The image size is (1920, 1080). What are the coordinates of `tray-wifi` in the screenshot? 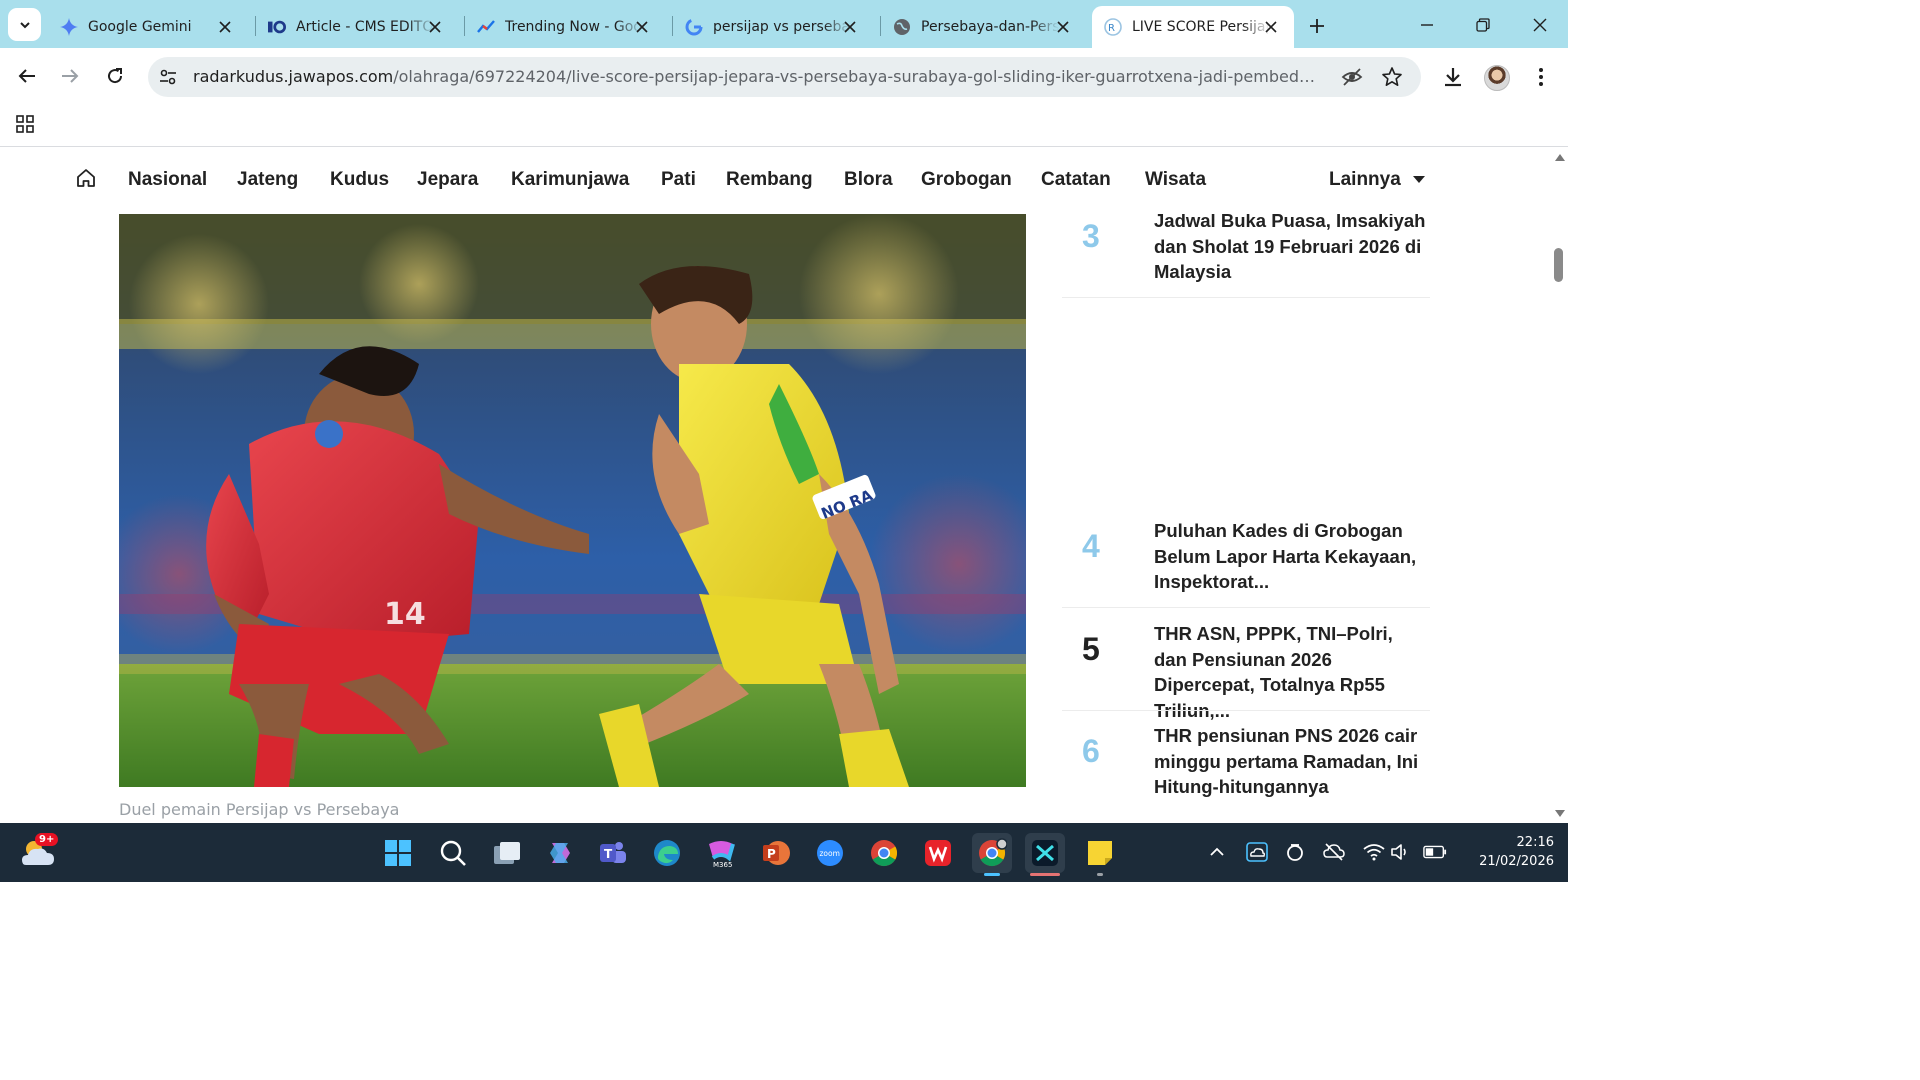 It's located at (1374, 852).